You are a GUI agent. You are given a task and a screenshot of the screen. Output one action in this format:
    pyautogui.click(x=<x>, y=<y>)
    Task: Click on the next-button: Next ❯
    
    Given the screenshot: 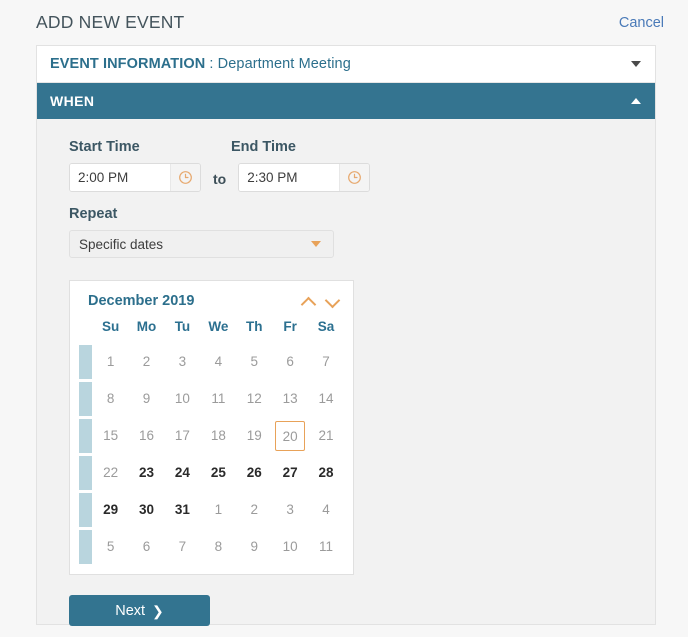 What is the action you would take?
    pyautogui.click(x=139, y=610)
    